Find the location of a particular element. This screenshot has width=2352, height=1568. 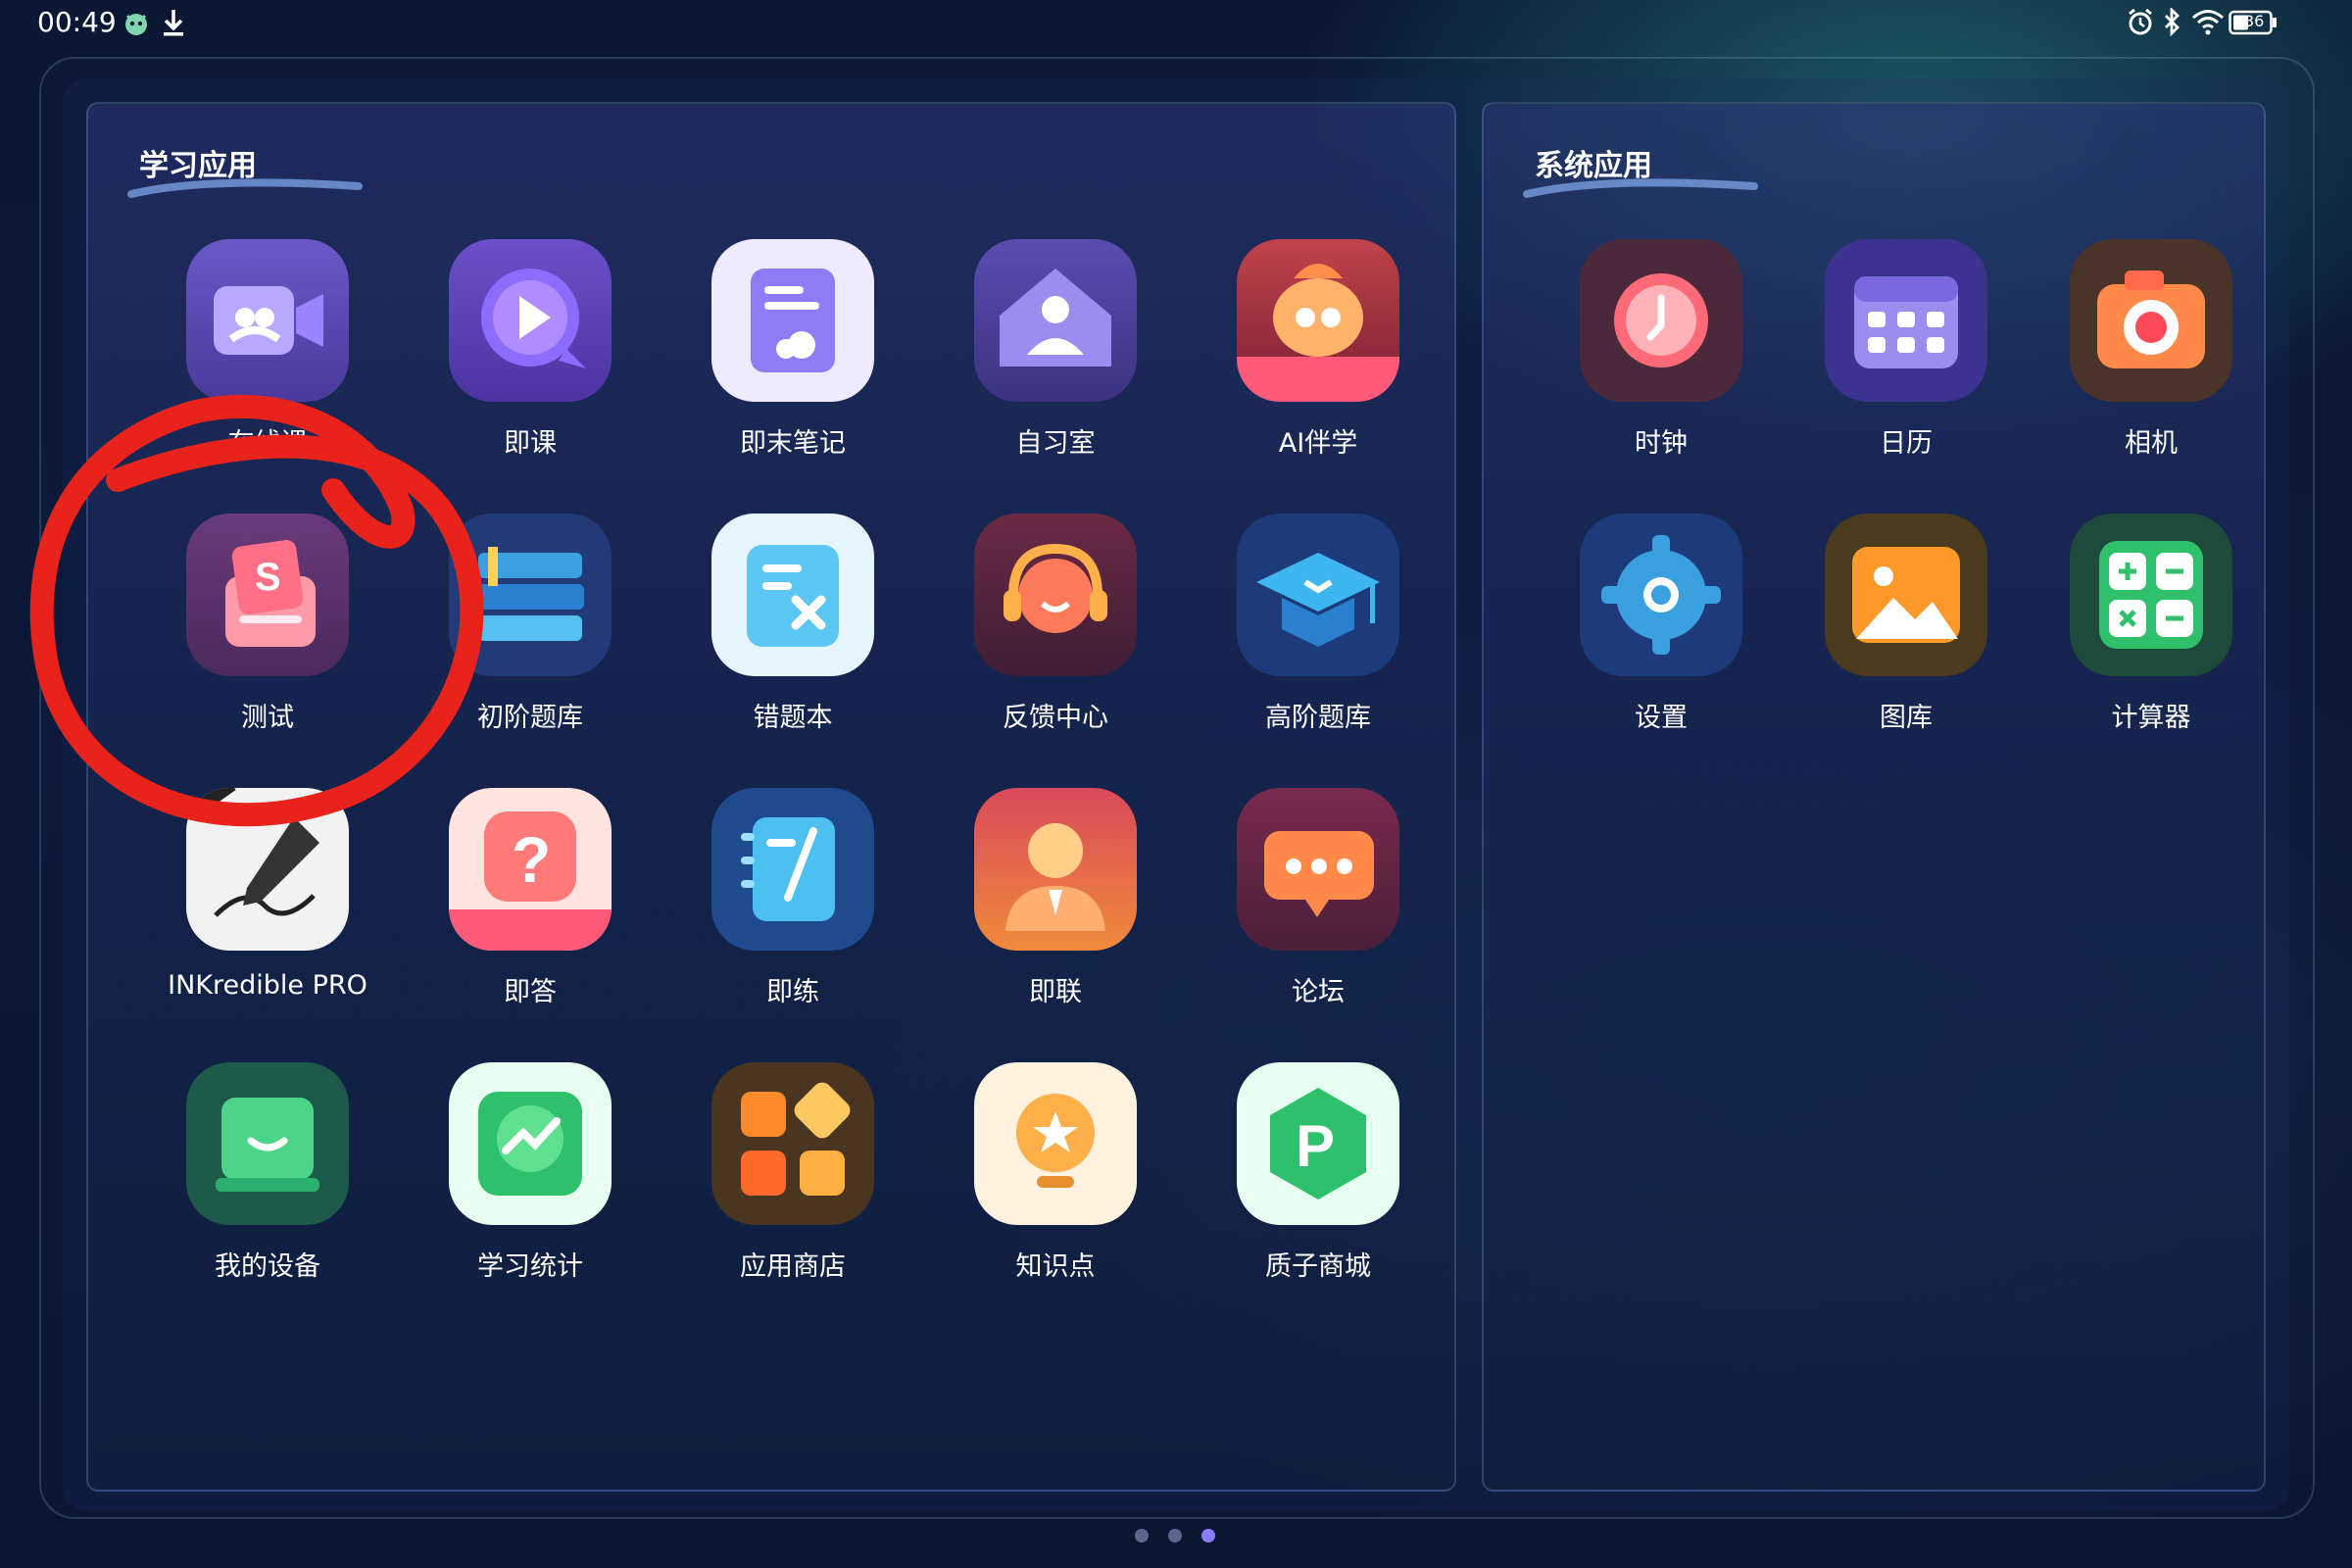

app-tile: 相机 is located at coordinates (2138, 366).